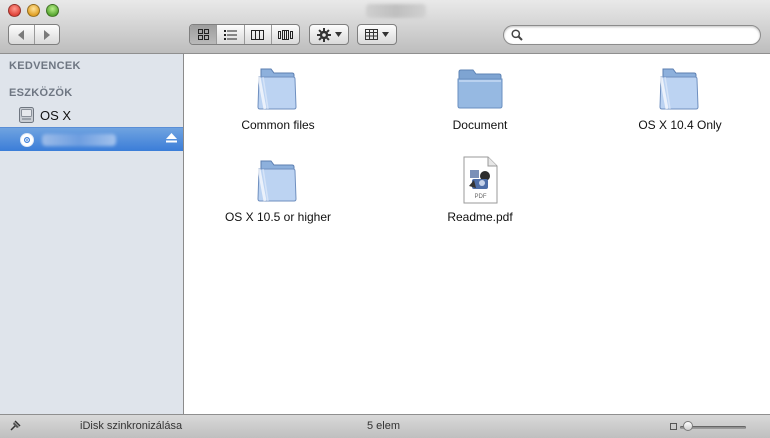  Describe the element at coordinates (56, 115) in the screenshot. I see `sidebar-item-label: OS X` at that location.